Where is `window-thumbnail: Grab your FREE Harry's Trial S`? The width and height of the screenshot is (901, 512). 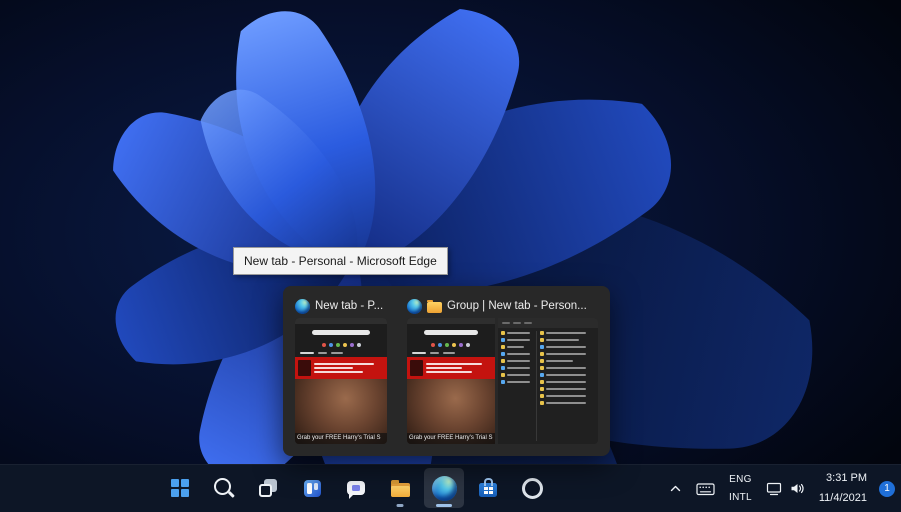 window-thumbnail: Grab your FREE Harry's Trial S is located at coordinates (341, 381).